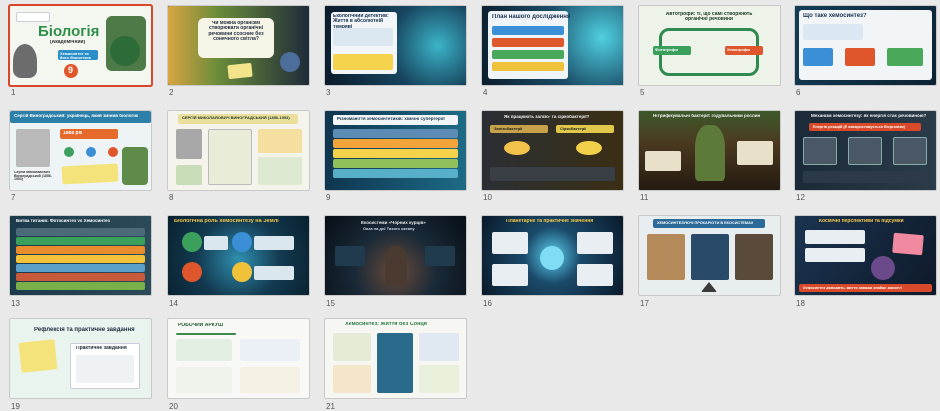 The image size is (940, 411). What do you see at coordinates (798, 92) in the screenshot?
I see `slide-number: 6` at bounding box center [798, 92].